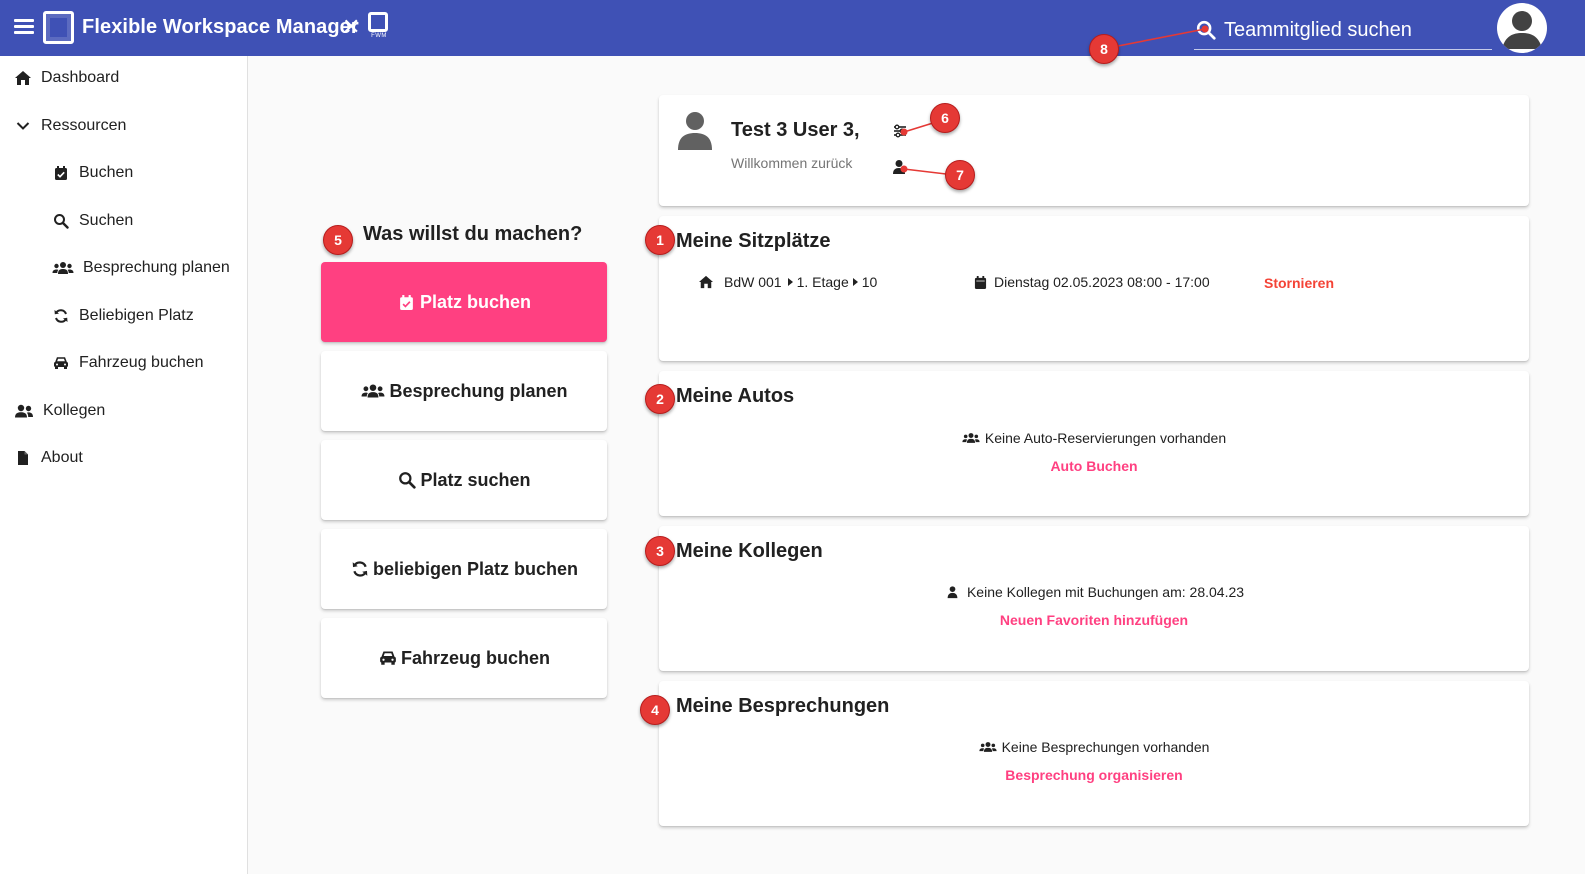  I want to click on add-favorite-link: Neuen Favoriten hinzufügen, so click(1094, 620).